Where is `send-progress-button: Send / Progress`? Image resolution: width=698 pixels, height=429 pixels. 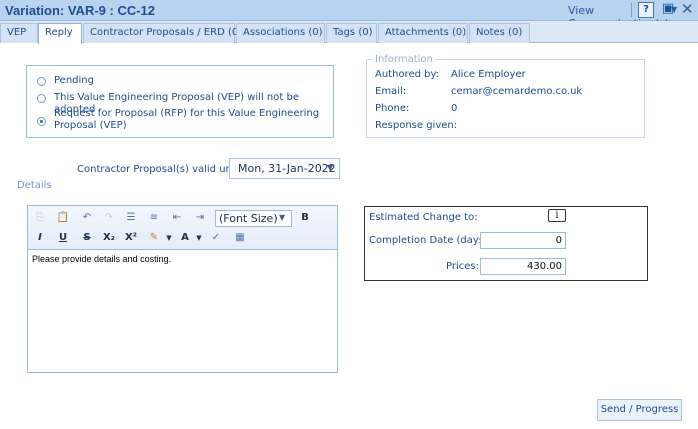
send-progress-button: Send / Progress is located at coordinates (639, 410).